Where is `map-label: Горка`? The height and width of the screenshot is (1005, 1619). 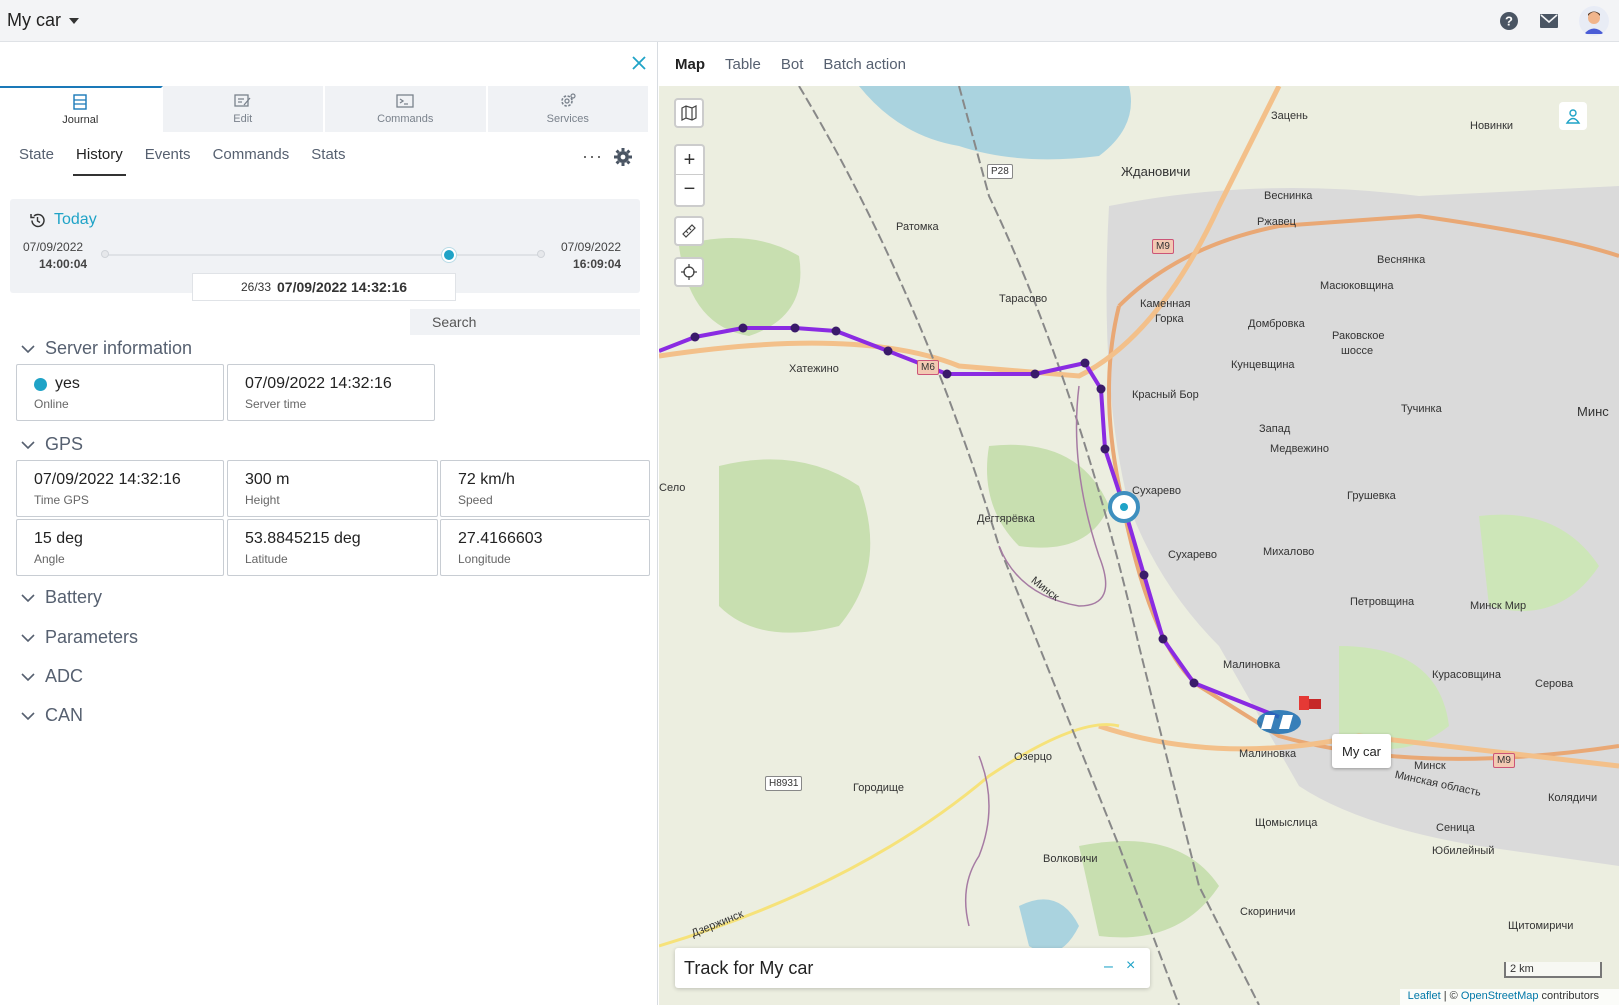
map-label: Горка is located at coordinates (1169, 319).